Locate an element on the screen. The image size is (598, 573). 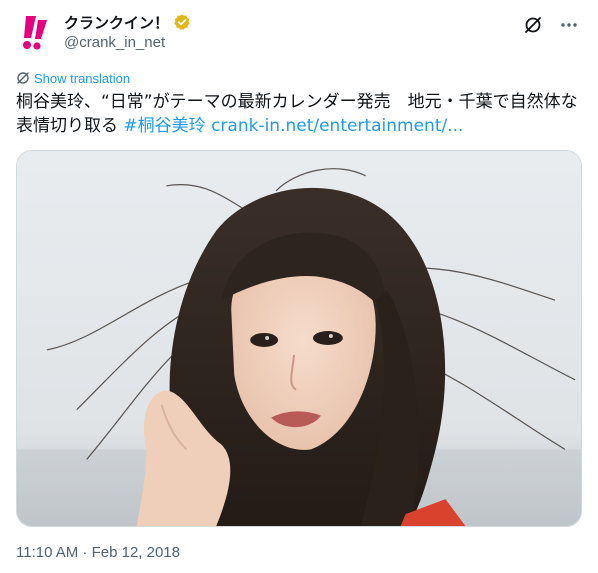
verified-badge-icon is located at coordinates (182, 22).